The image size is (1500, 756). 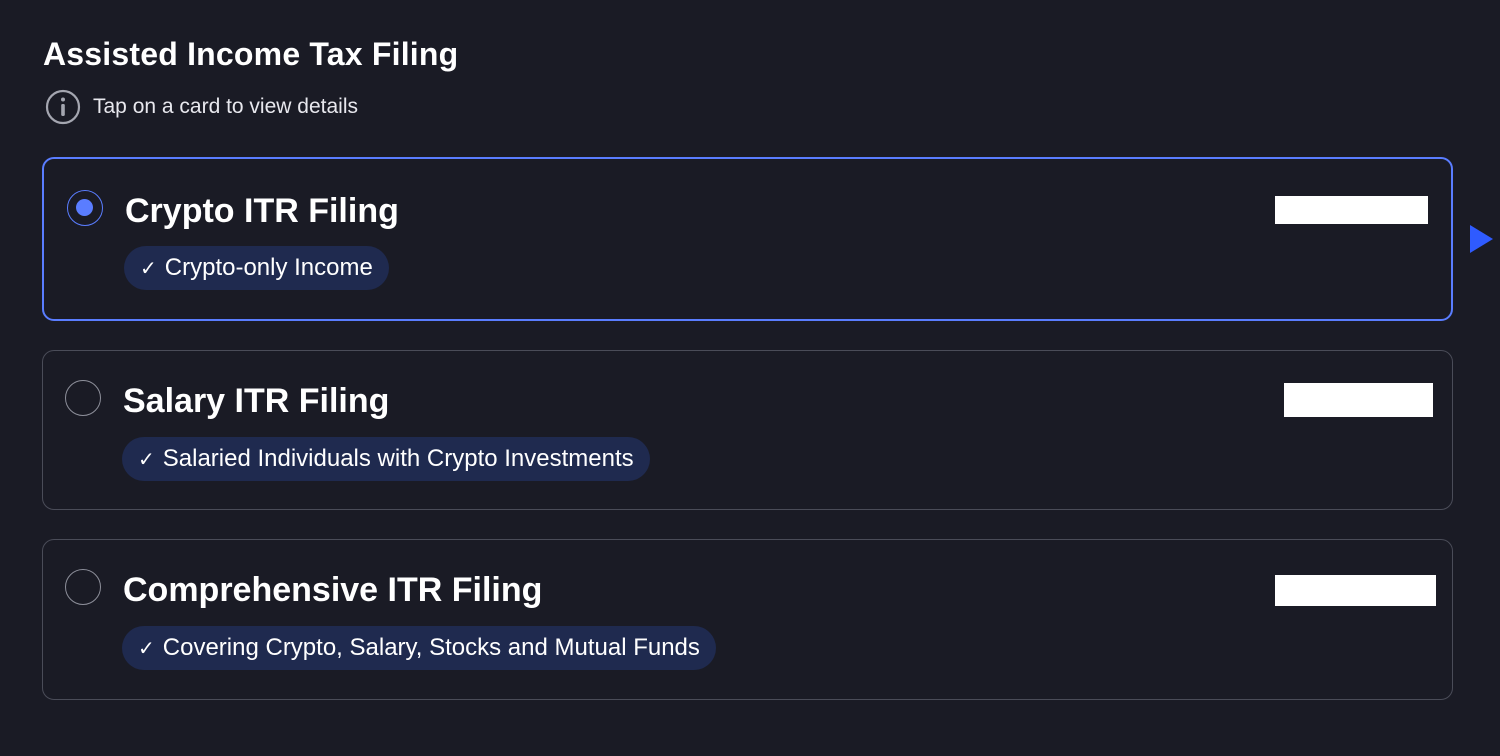 What do you see at coordinates (262, 211) in the screenshot?
I see `card-title: Crypto ITR Filing` at bounding box center [262, 211].